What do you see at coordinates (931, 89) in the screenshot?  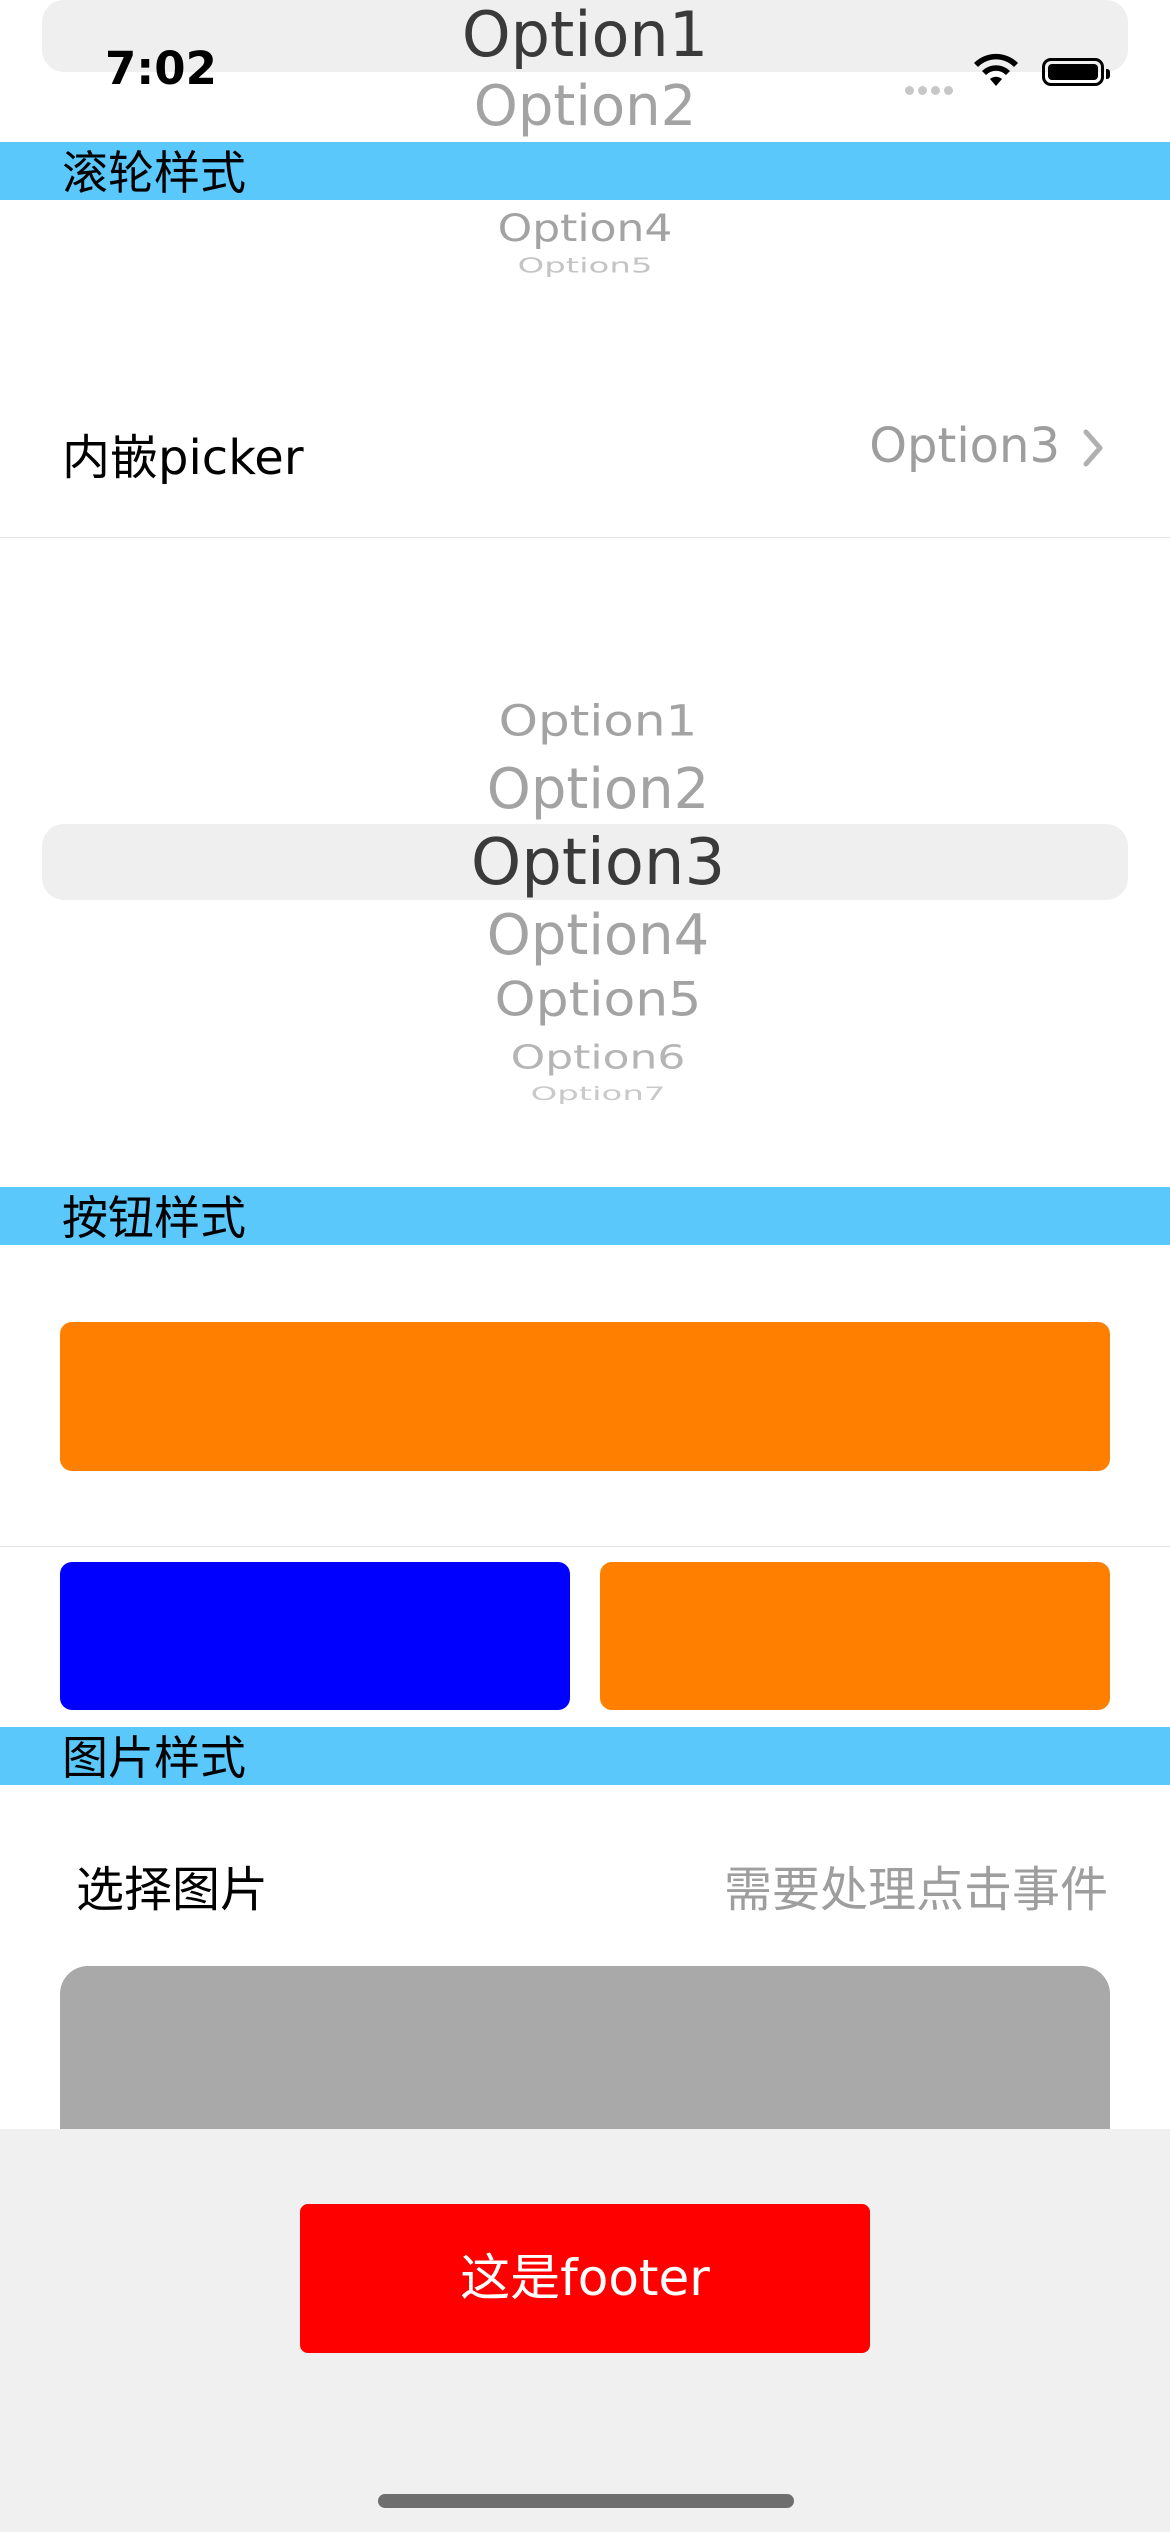 I see `cellular-signal-icon` at bounding box center [931, 89].